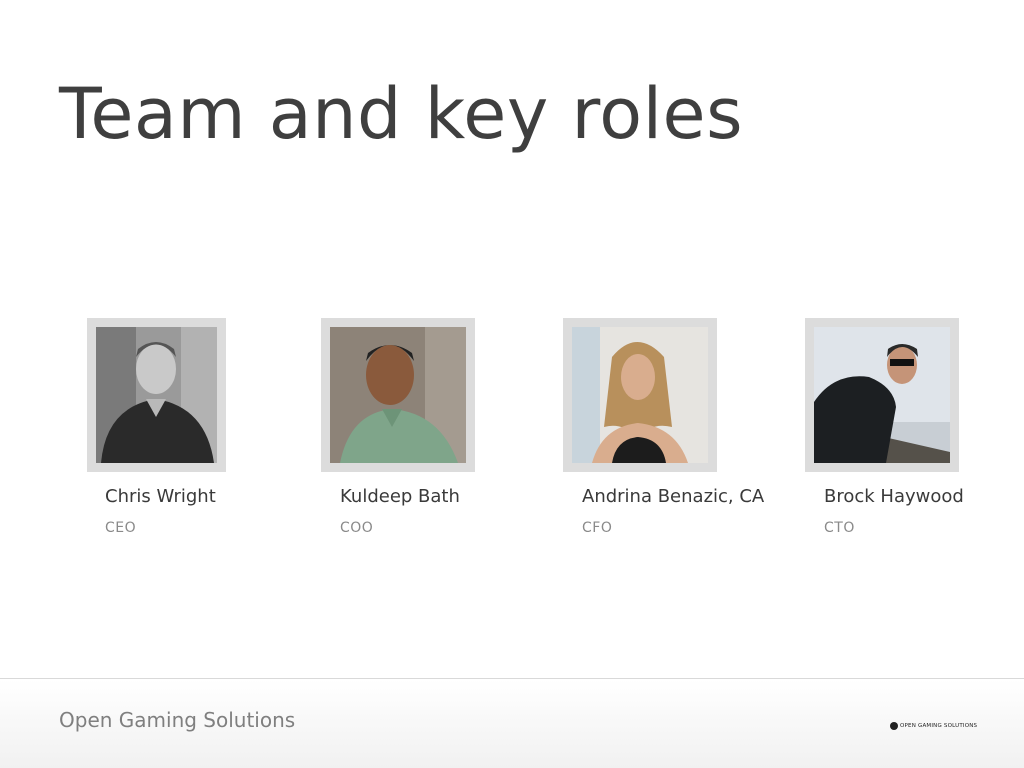  Describe the element at coordinates (839, 528) in the screenshot. I see `member-role: CTO` at that location.